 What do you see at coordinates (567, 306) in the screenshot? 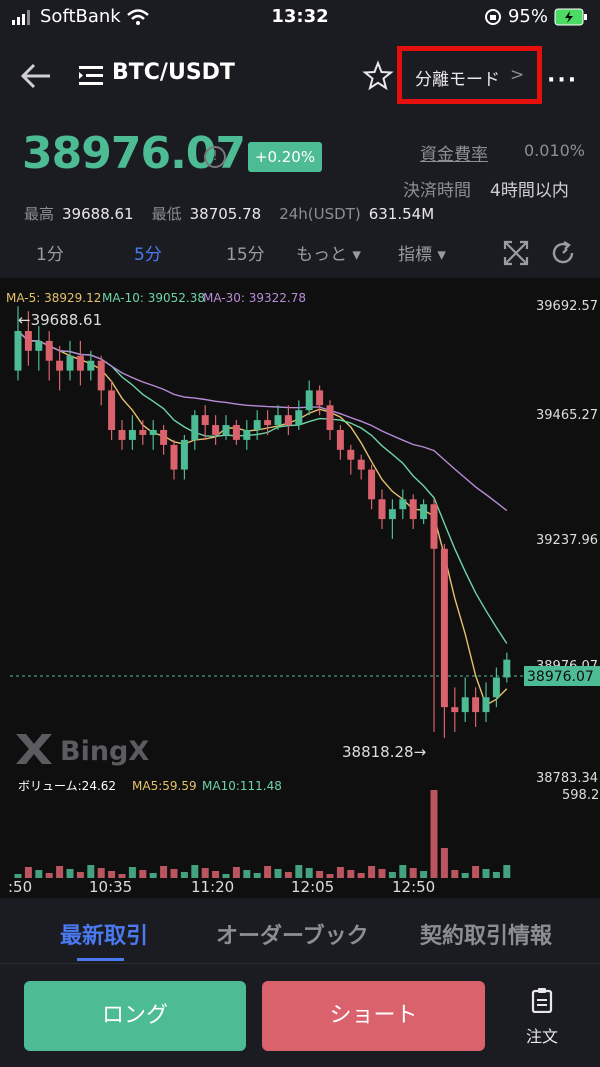
I see `axis-tick-1: 39692.57` at bounding box center [567, 306].